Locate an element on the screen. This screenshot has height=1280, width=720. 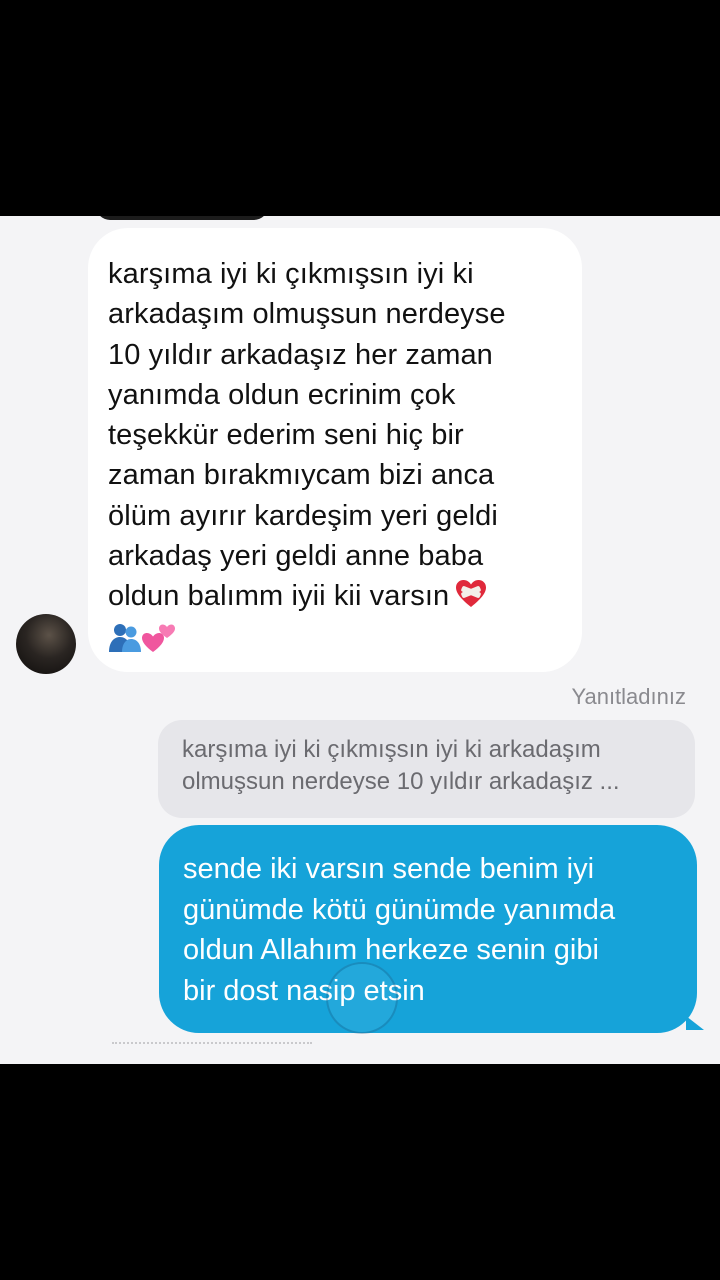
previous-message-edge is located at coordinates (182, 218).